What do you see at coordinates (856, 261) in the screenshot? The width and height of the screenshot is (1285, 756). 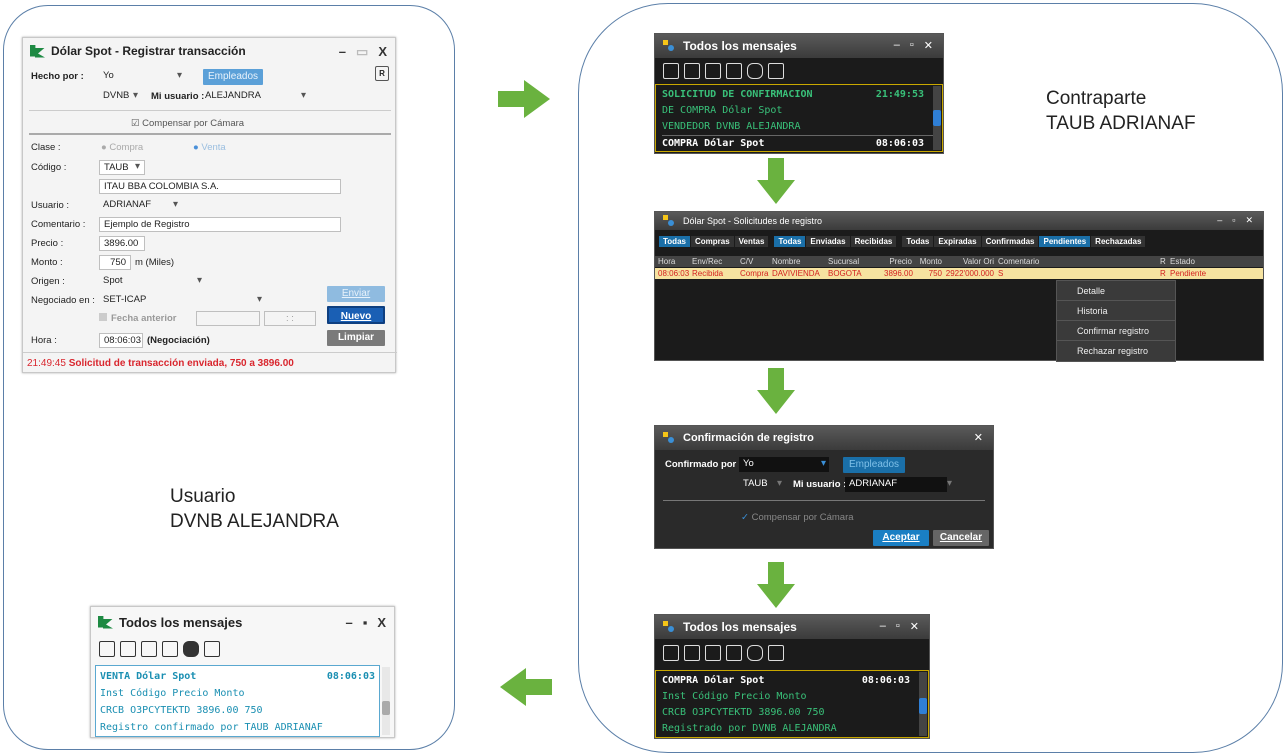 I see `column-header: Sucursal` at bounding box center [856, 261].